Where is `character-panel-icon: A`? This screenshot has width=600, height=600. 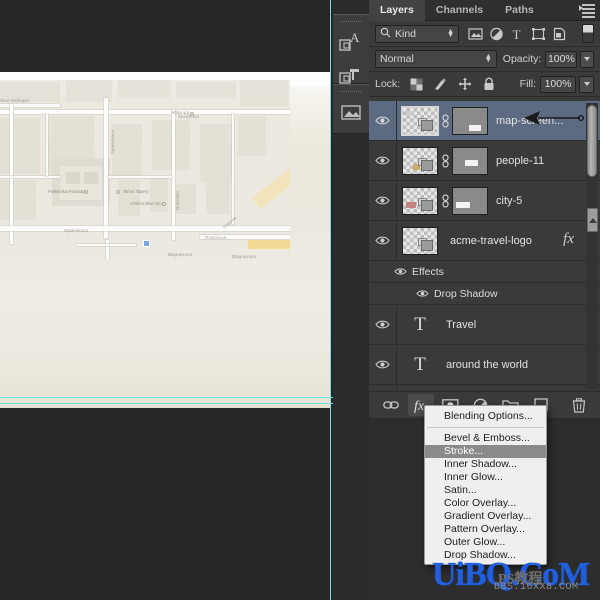 character-panel-icon: A is located at coordinates (351, 42).